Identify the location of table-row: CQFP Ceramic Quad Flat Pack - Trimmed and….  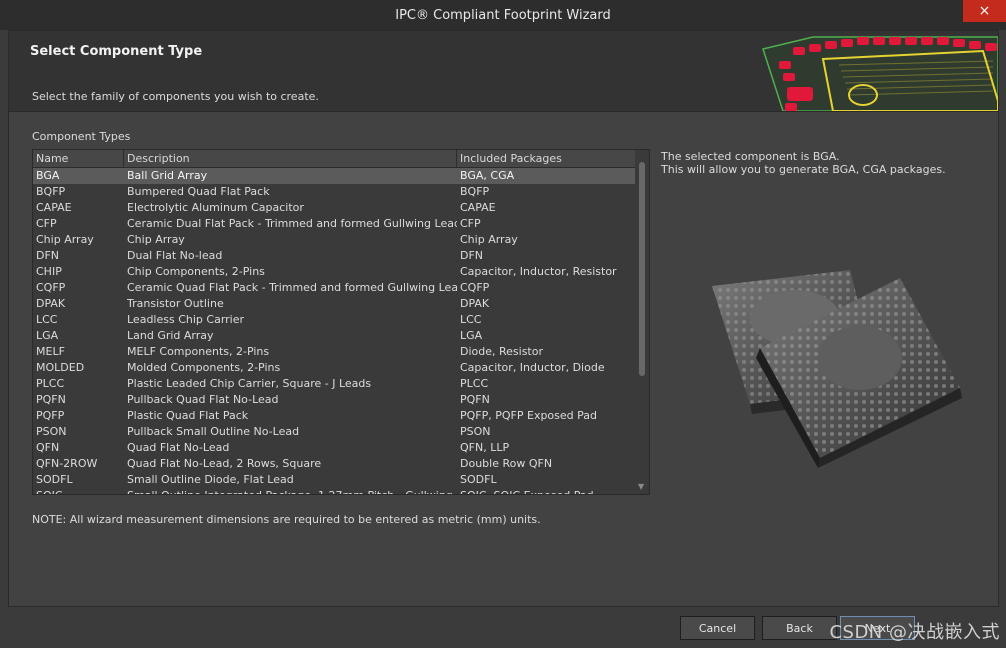
(334, 288).